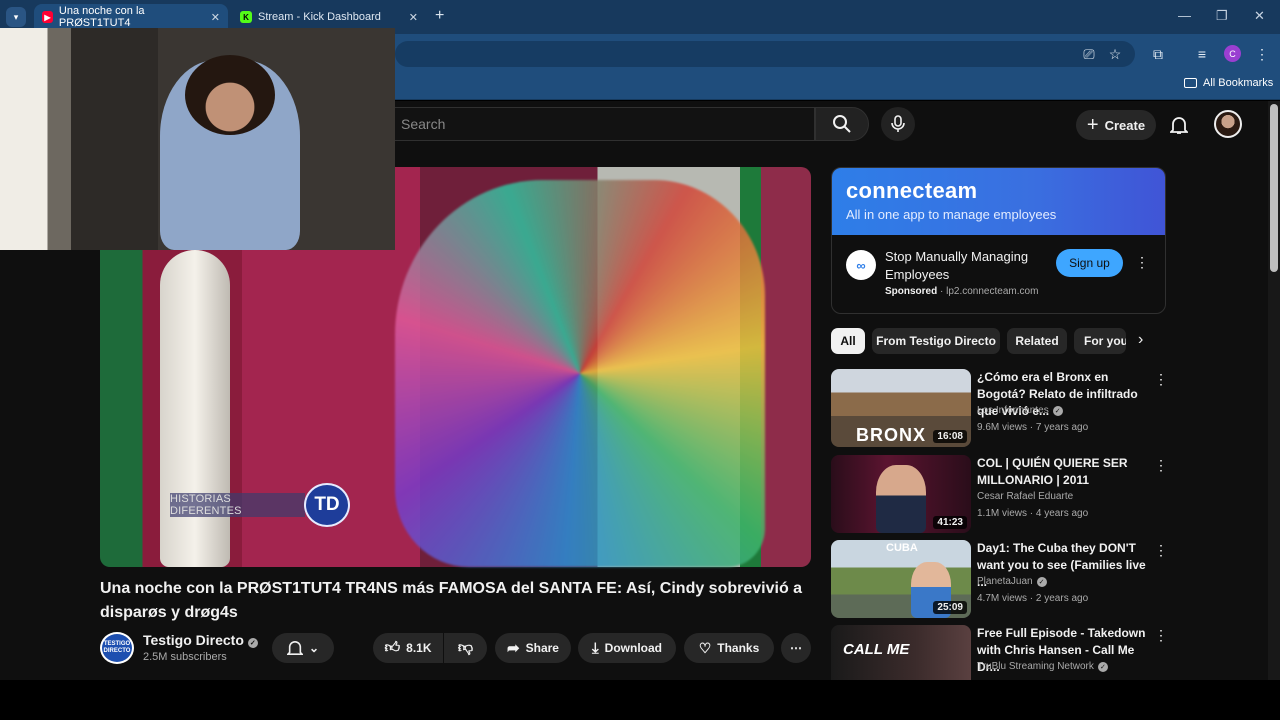  Describe the element at coordinates (975, 266) in the screenshot. I see `ad-headline: Stop Manually Managing Employees` at that location.